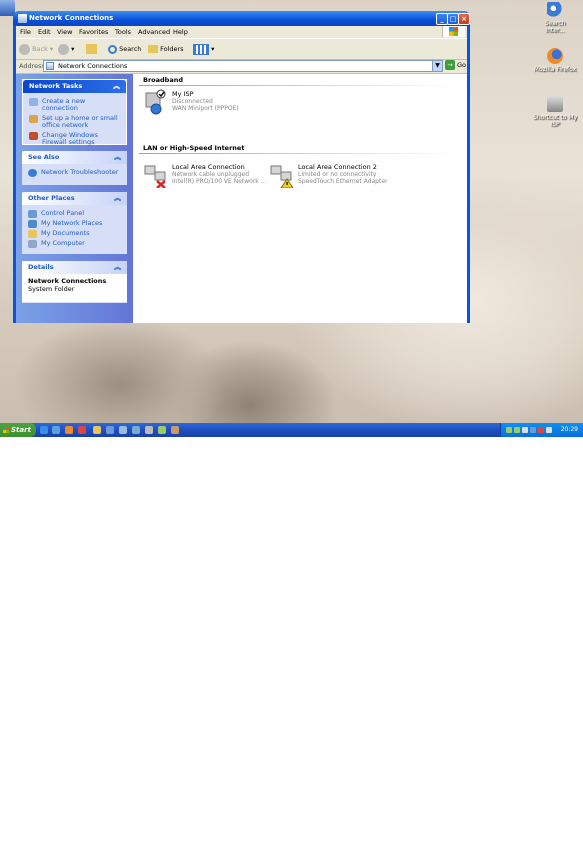 The height and width of the screenshot is (857, 583). I want to click on toolbar: Back ▾ ▾ Search Folders ▾, so click(241, 49).